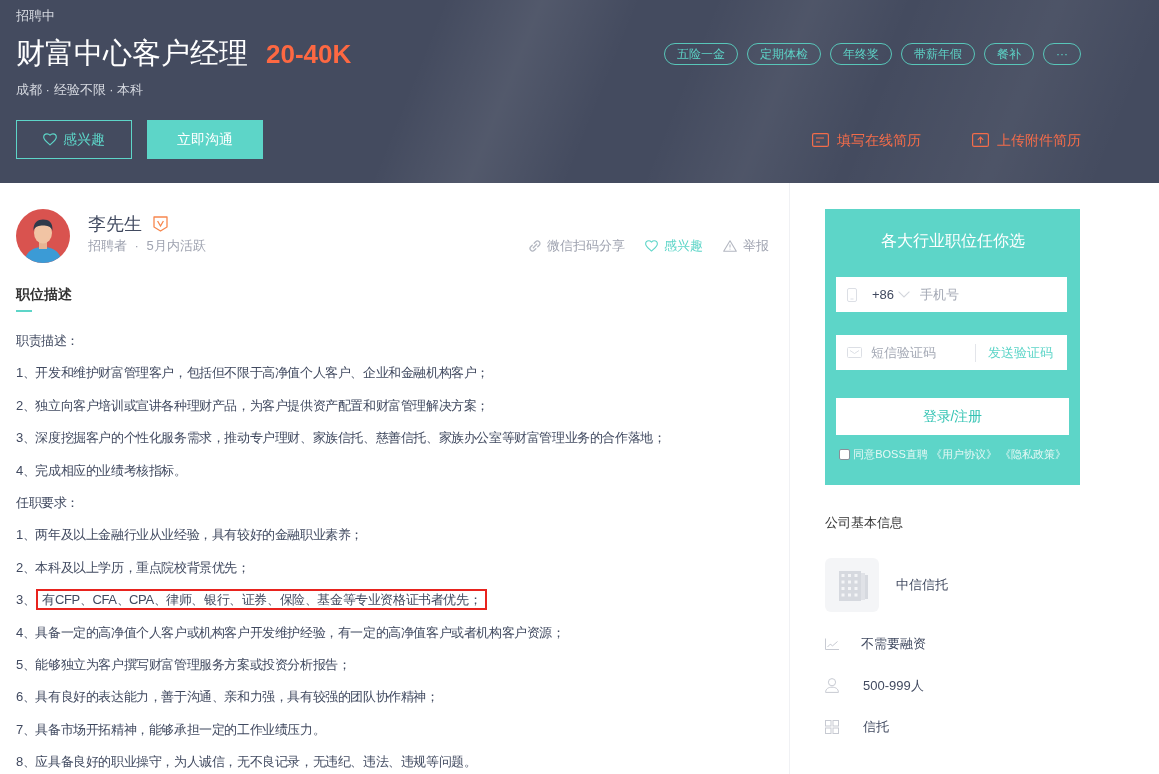  I want to click on panel-title: 各大行业职位任你选, so click(952, 241).